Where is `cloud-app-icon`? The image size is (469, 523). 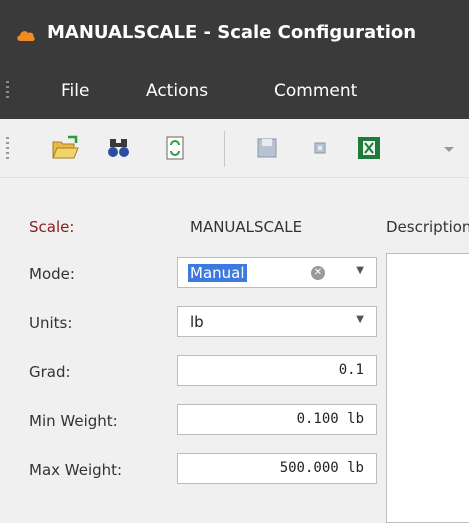
cloud-app-icon is located at coordinates (26, 36).